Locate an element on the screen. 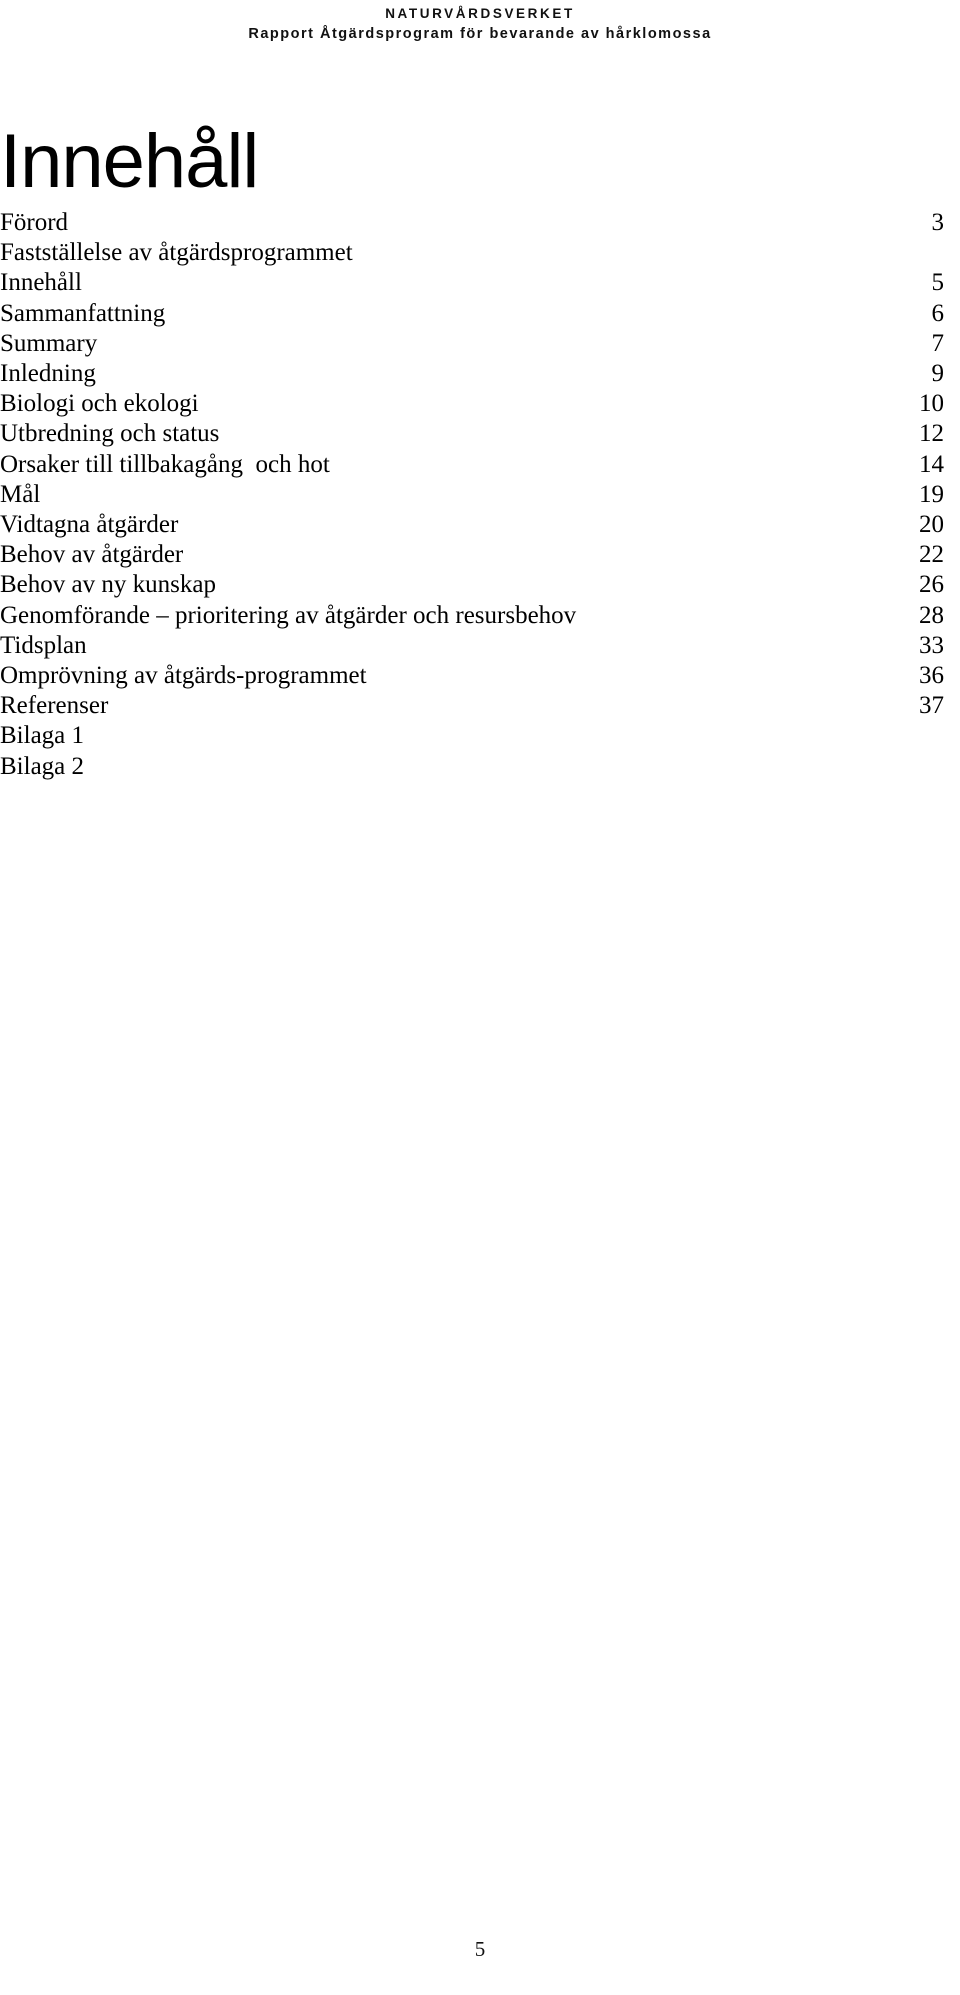 The image size is (960, 1995). toc-entry-label: Bilaga 2 is located at coordinates (42, 766).